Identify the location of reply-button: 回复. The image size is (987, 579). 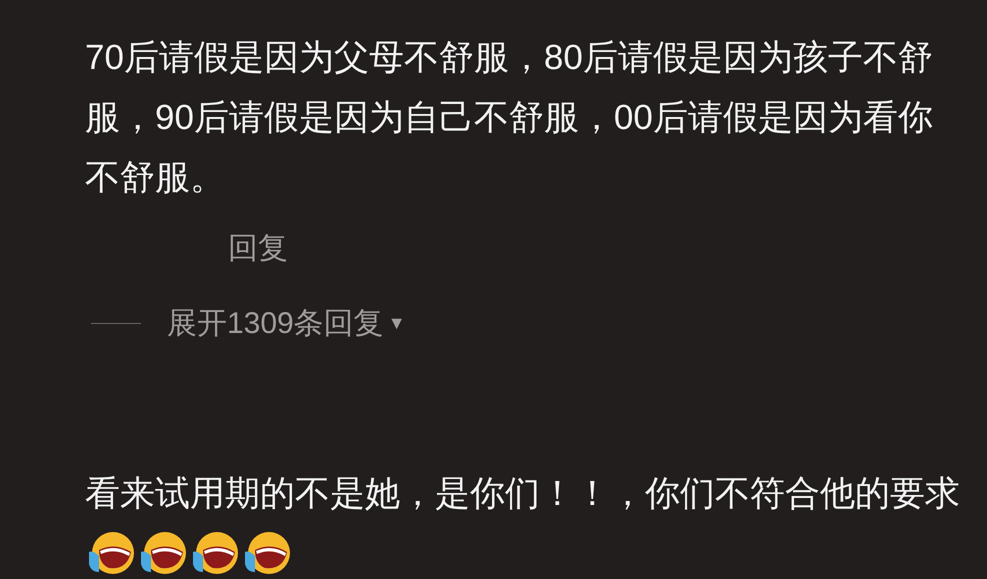
(258, 248).